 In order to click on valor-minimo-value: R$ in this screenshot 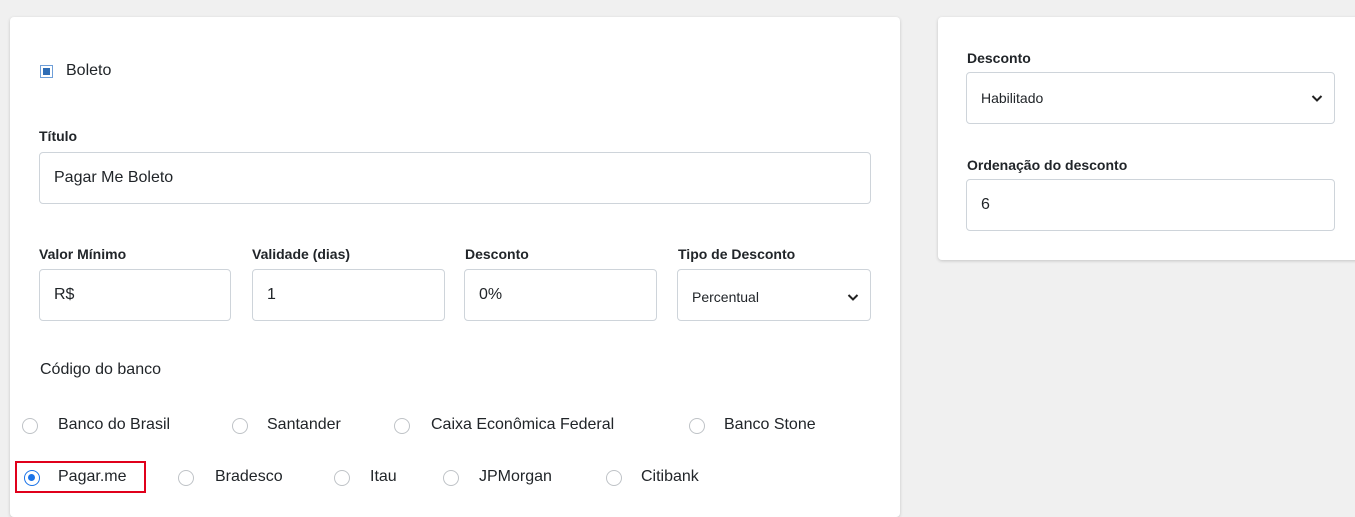, I will do `click(64, 294)`.